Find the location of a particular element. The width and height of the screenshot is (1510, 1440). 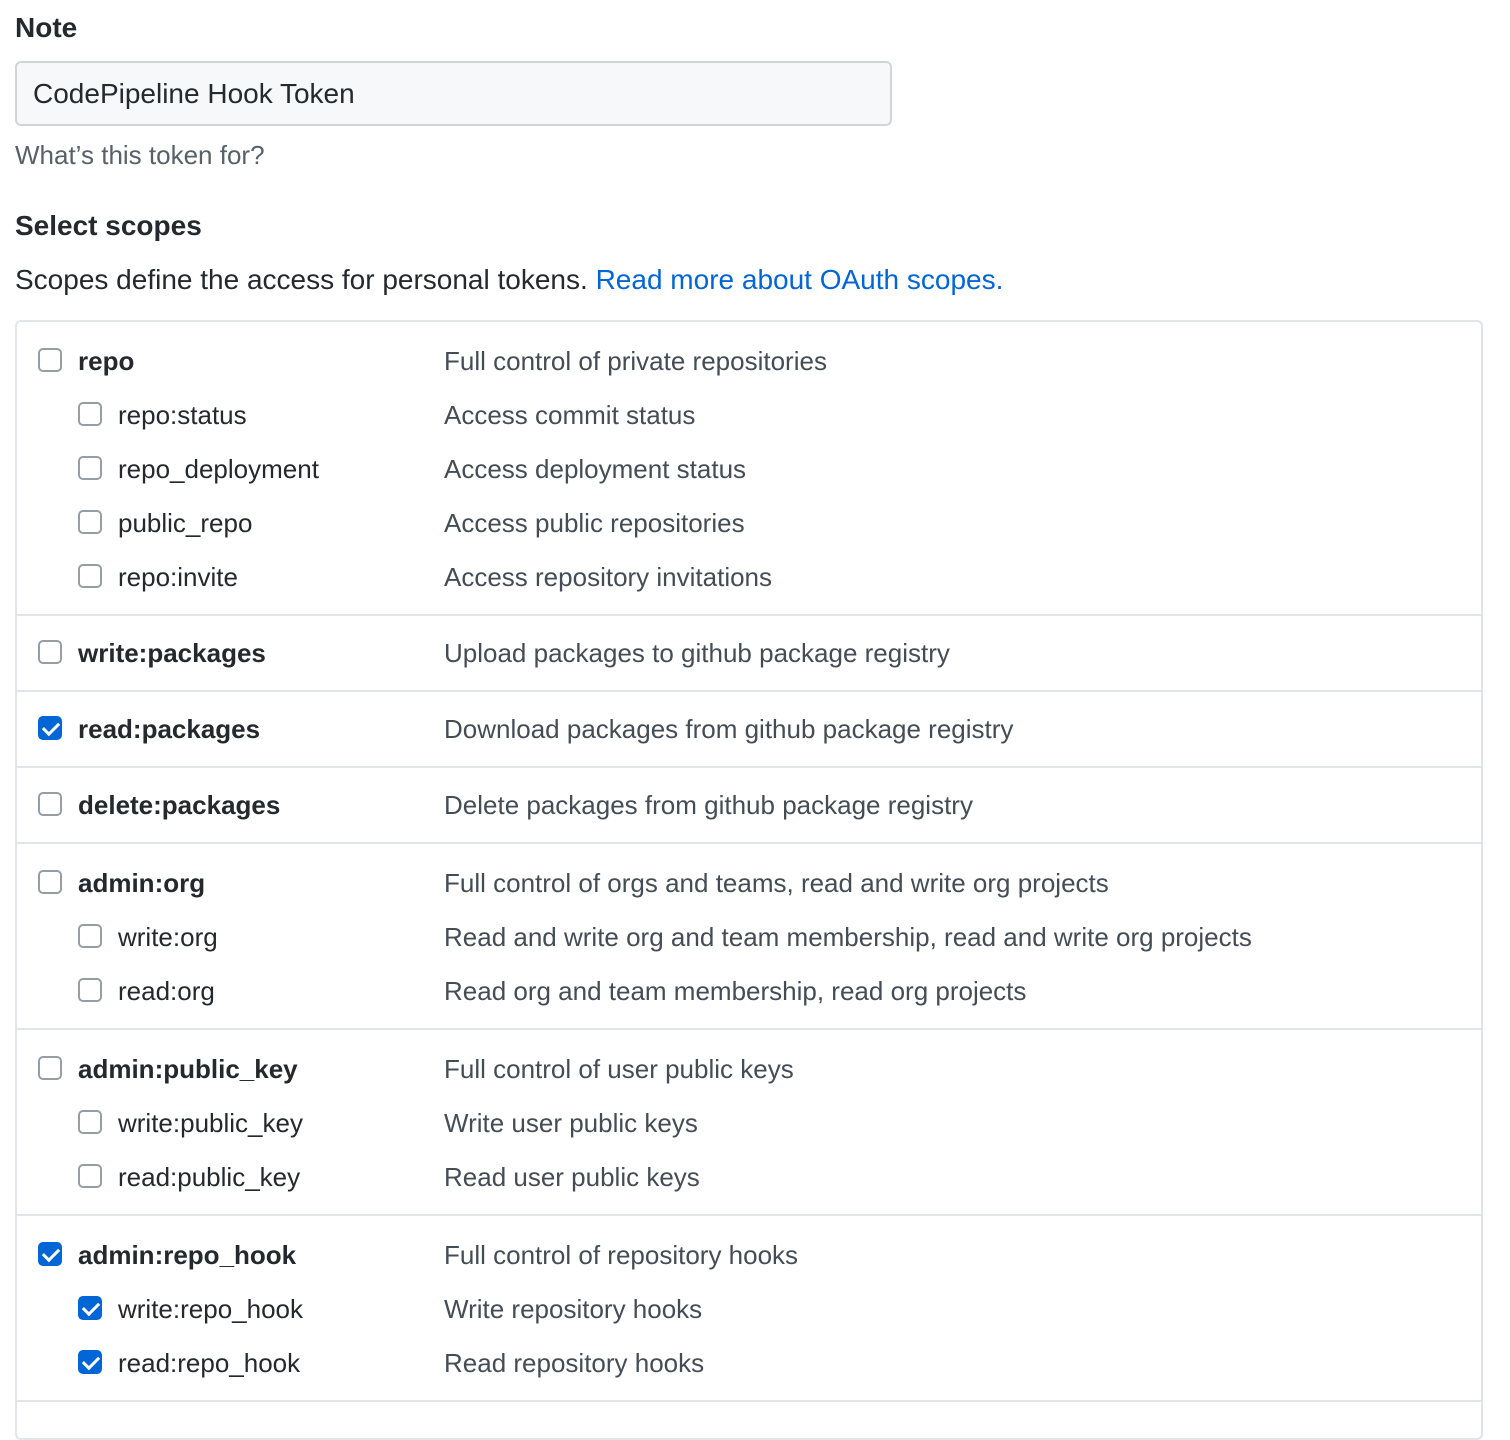

scope-name: write:public_key is located at coordinates (210, 1123).